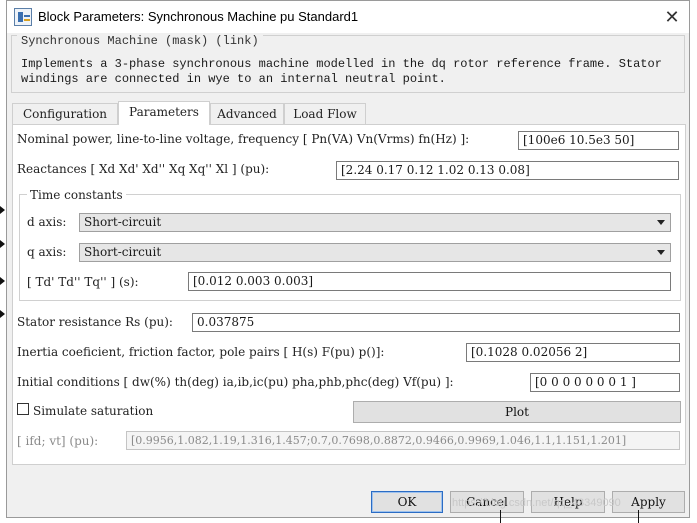  Describe the element at coordinates (648, 502) in the screenshot. I see `apply-button: Apply` at that location.